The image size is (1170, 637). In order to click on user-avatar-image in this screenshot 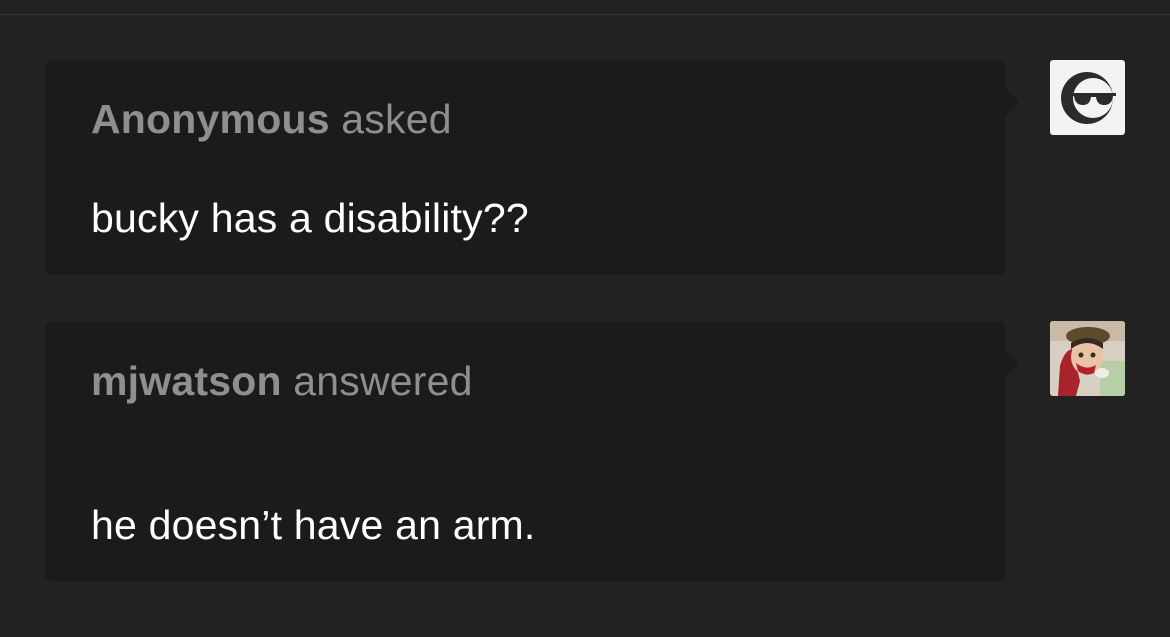, I will do `click(1087, 358)`.